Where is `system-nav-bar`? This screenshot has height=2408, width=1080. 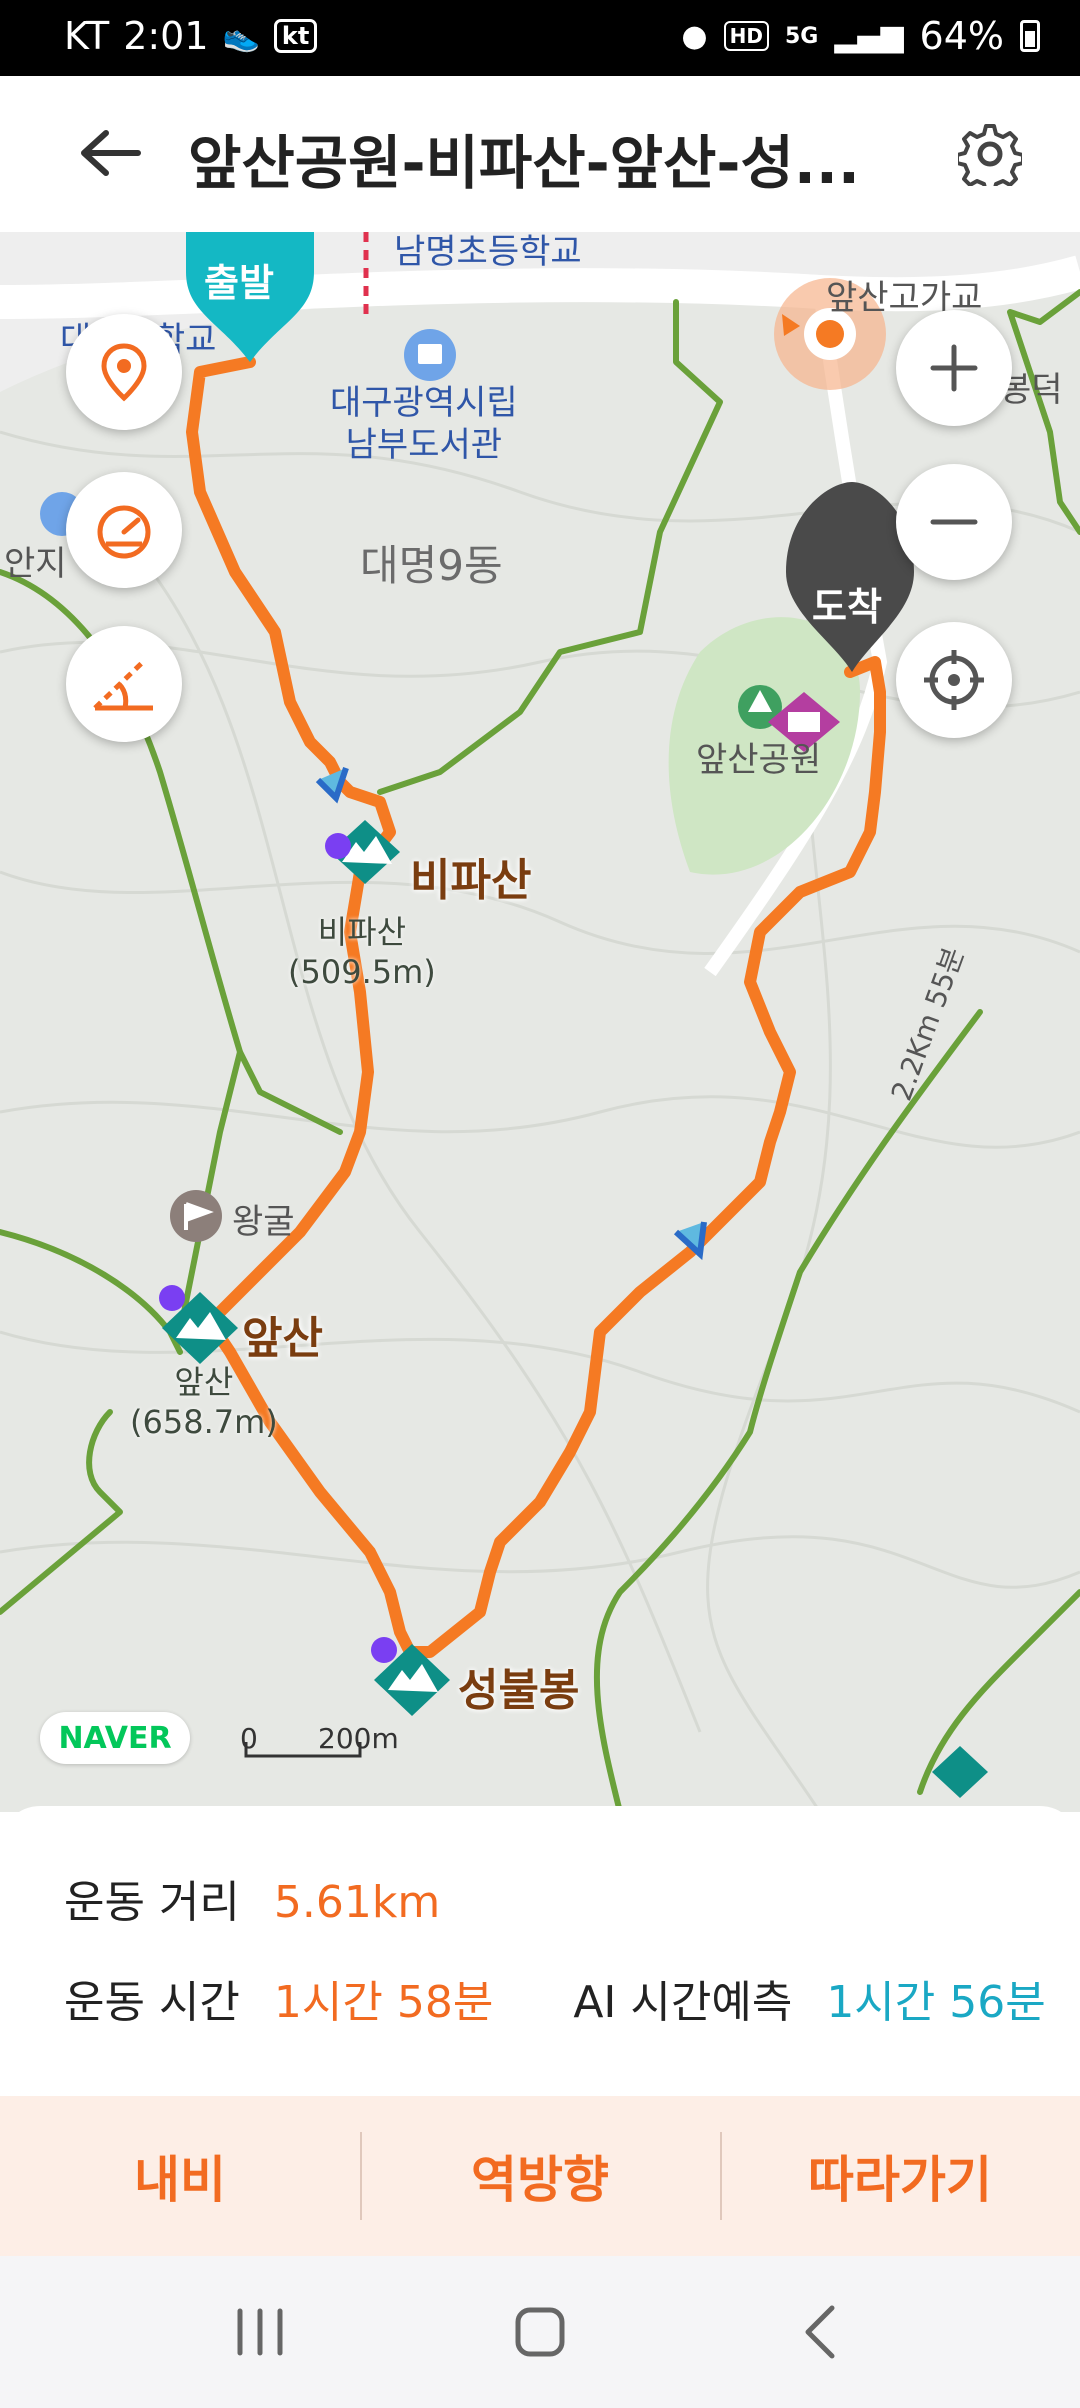 system-nav-bar is located at coordinates (540, 2332).